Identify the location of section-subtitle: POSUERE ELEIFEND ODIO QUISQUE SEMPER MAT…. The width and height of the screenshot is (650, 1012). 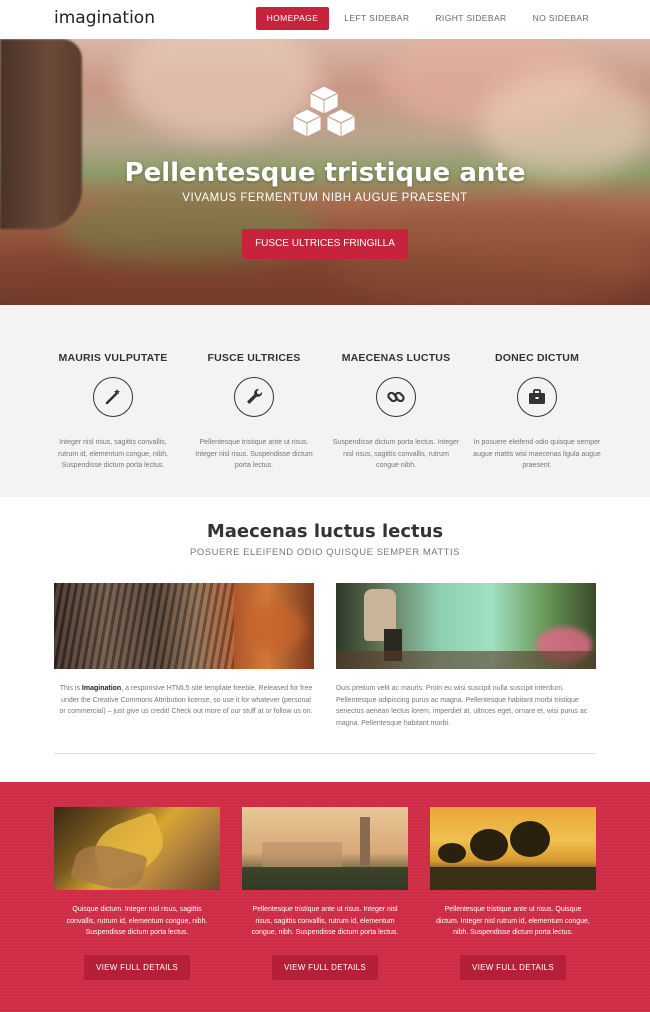
(325, 552).